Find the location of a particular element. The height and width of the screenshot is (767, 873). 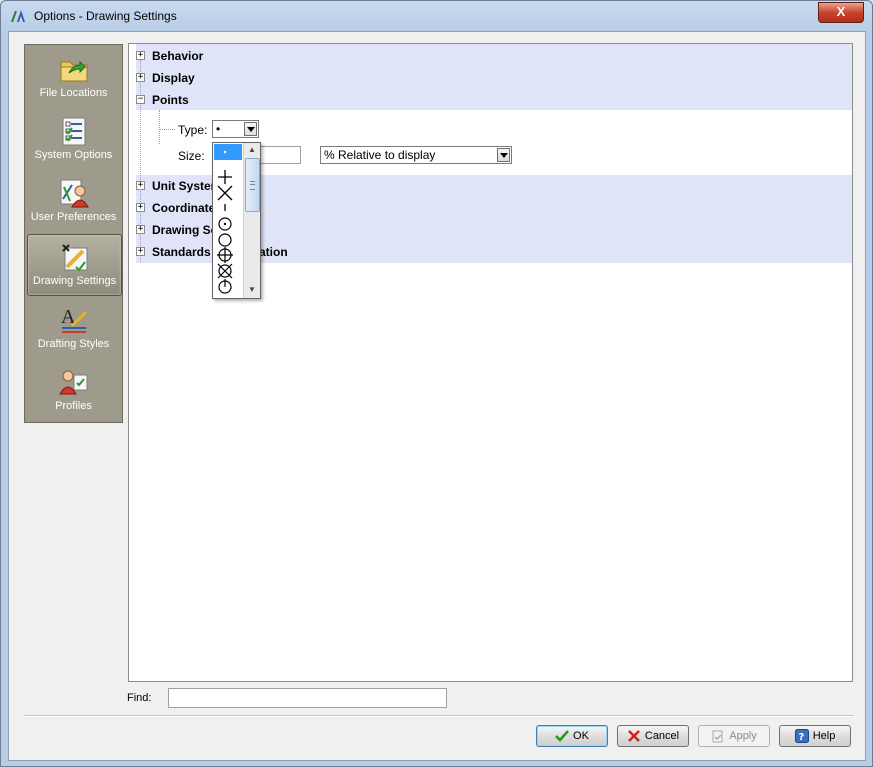

checklist-icon is located at coordinates (73, 131).